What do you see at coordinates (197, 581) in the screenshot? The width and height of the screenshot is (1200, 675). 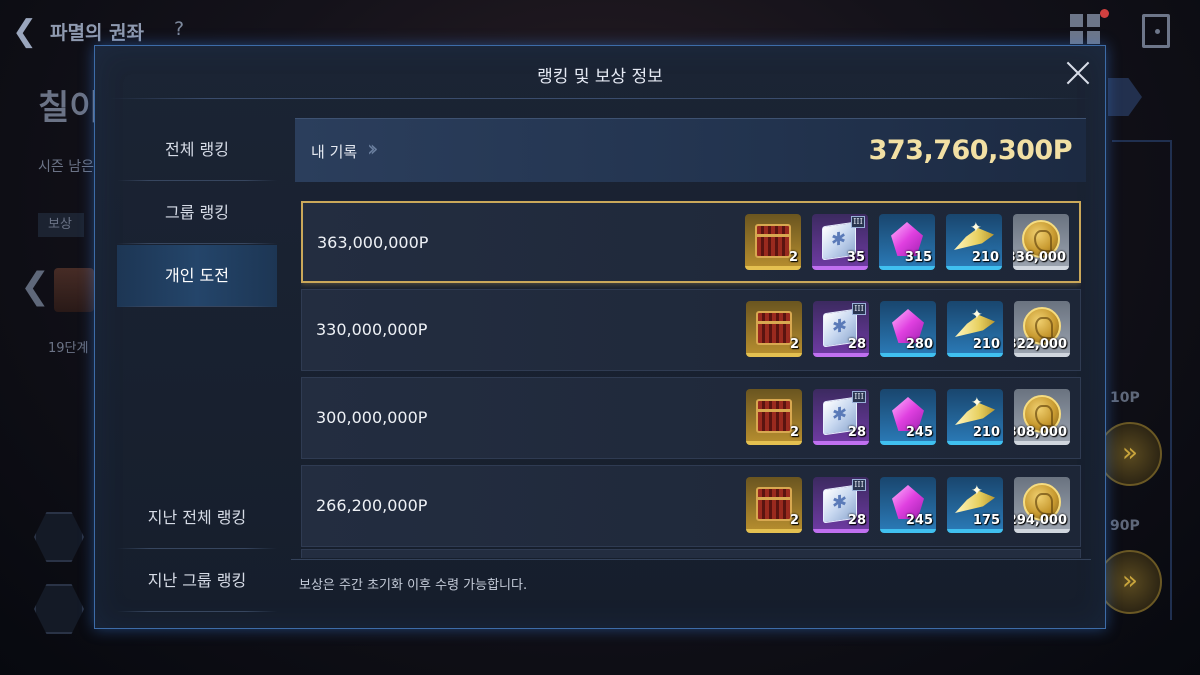 I see `nav-item-past-group-ranking: 지난 그룹 랭킹` at bounding box center [197, 581].